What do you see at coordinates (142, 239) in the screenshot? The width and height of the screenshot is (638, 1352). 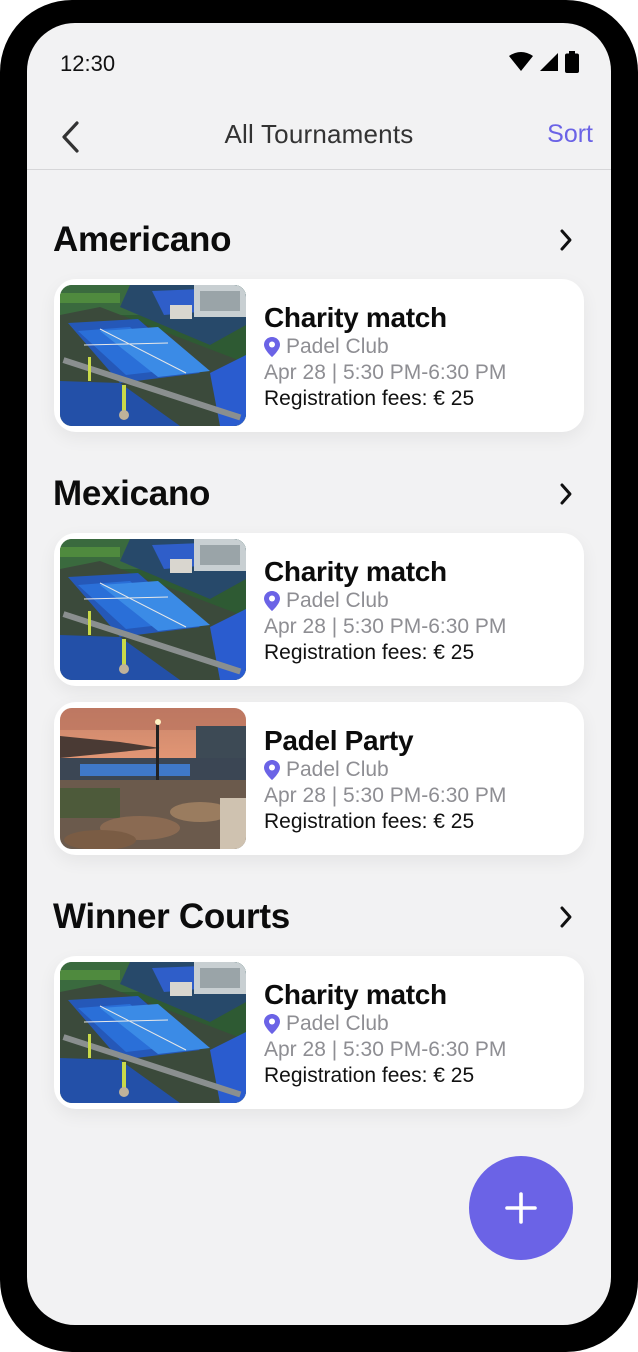 I see `section-title: Americano` at bounding box center [142, 239].